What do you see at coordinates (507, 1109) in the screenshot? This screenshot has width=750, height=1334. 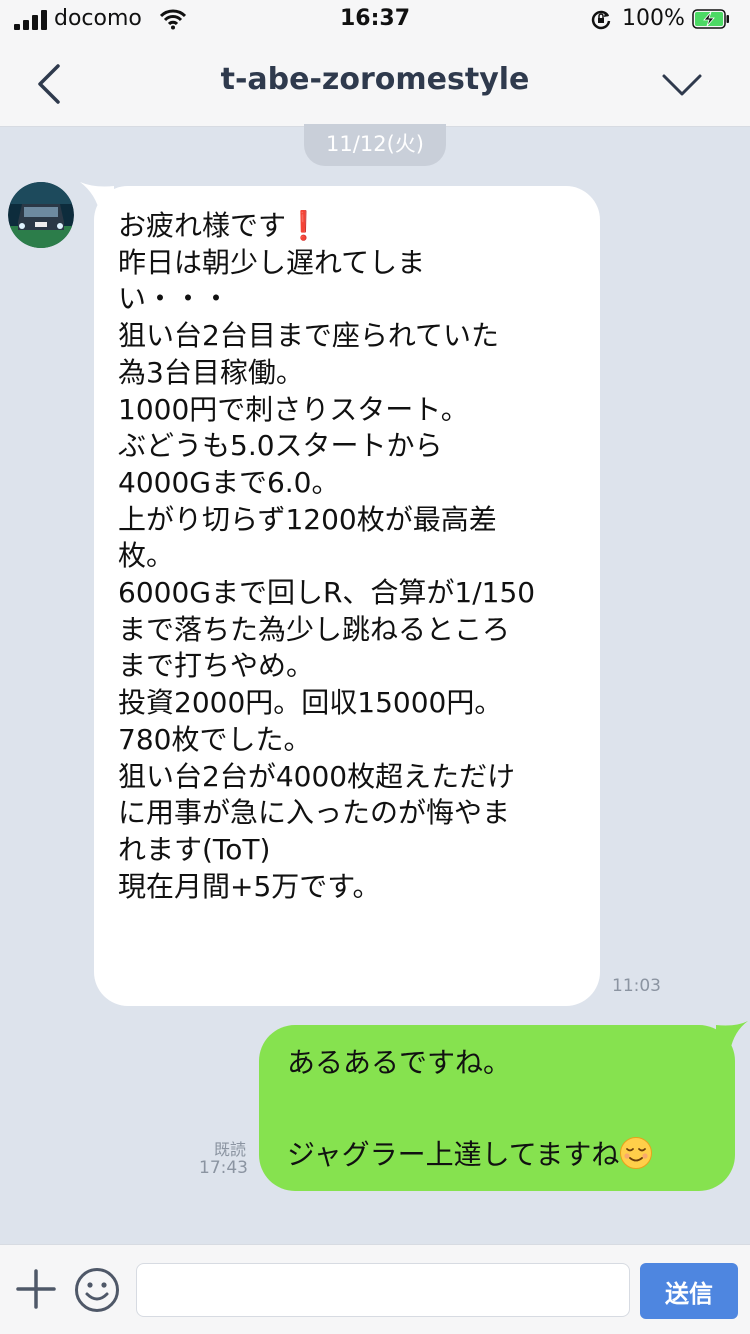 I see `outgoing-message-text: あるあるですね。 ジャグラー上達してますね` at bounding box center [507, 1109].